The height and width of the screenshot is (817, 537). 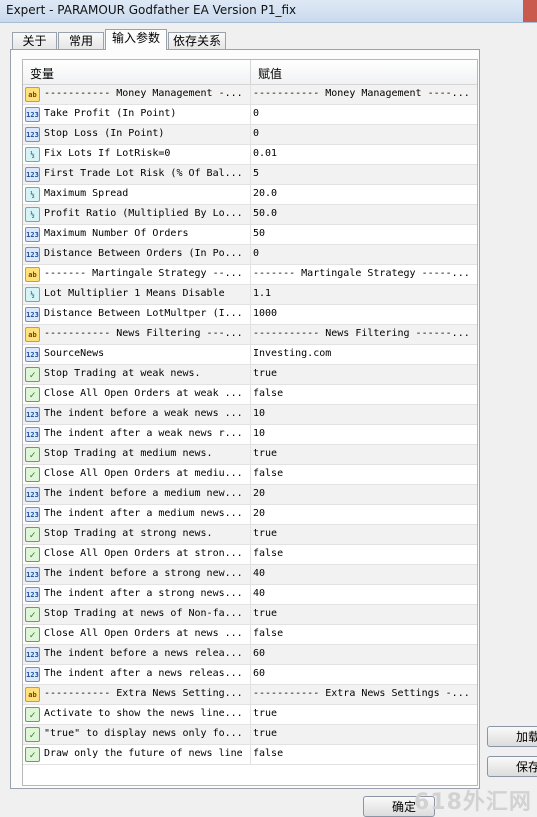 I want to click on parameter-row: 123 The indent before a medium new... 20, so click(x=250, y=495).